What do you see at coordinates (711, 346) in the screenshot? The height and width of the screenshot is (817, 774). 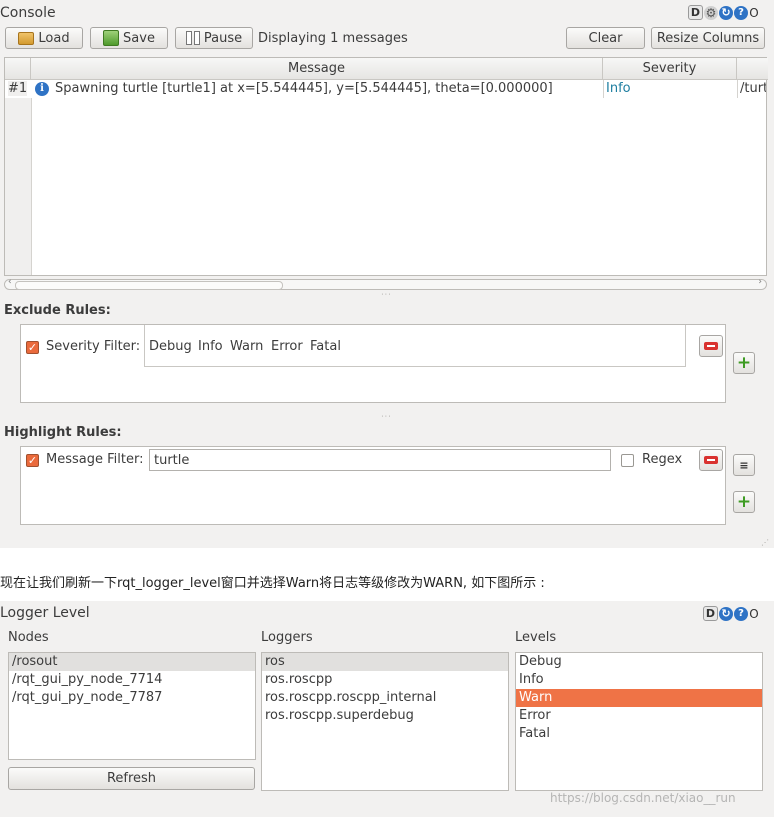 I see `remove-severity-filter-button` at bounding box center [711, 346].